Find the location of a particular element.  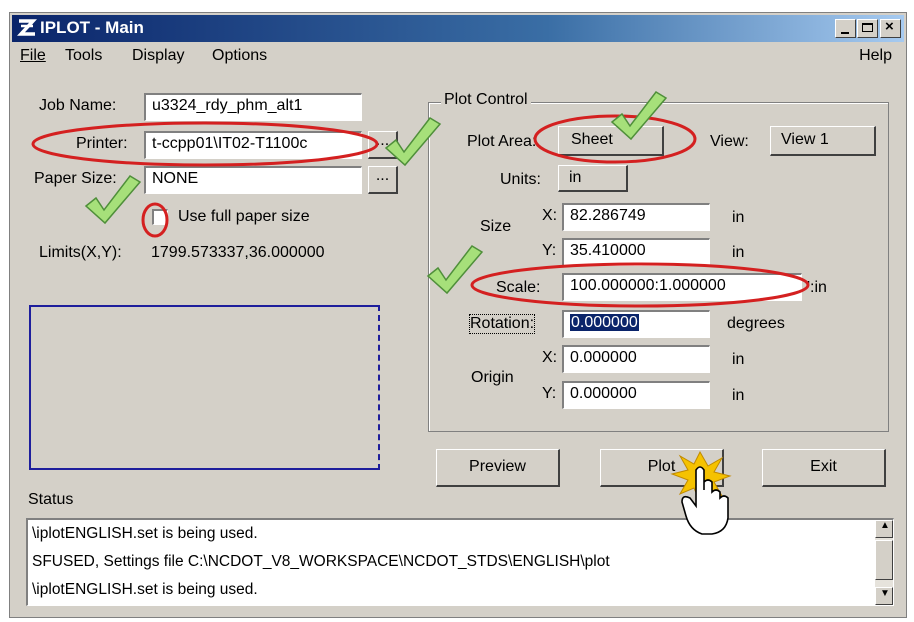

menu-display: Display is located at coordinates (158, 56).